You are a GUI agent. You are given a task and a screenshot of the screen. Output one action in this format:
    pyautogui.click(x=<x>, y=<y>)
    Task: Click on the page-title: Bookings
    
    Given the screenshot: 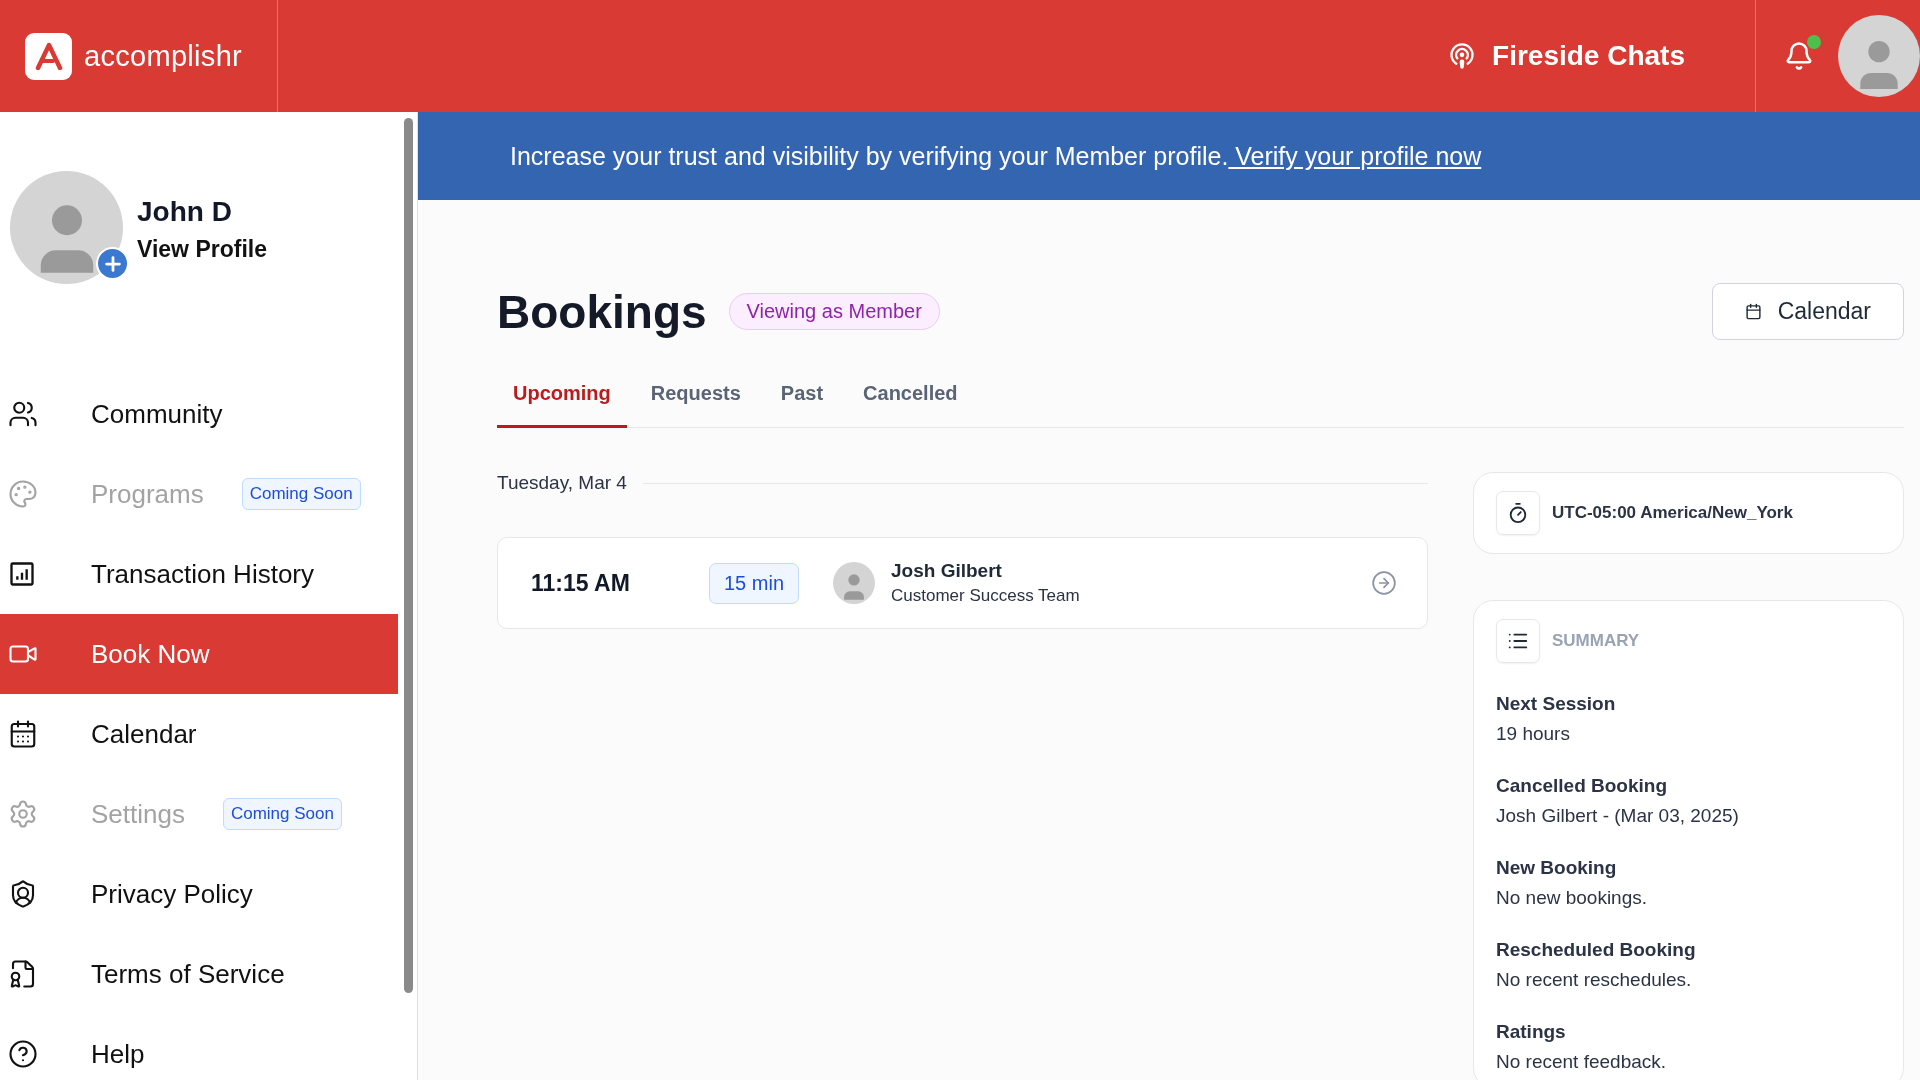 What is the action you would take?
    pyautogui.click(x=602, y=311)
    